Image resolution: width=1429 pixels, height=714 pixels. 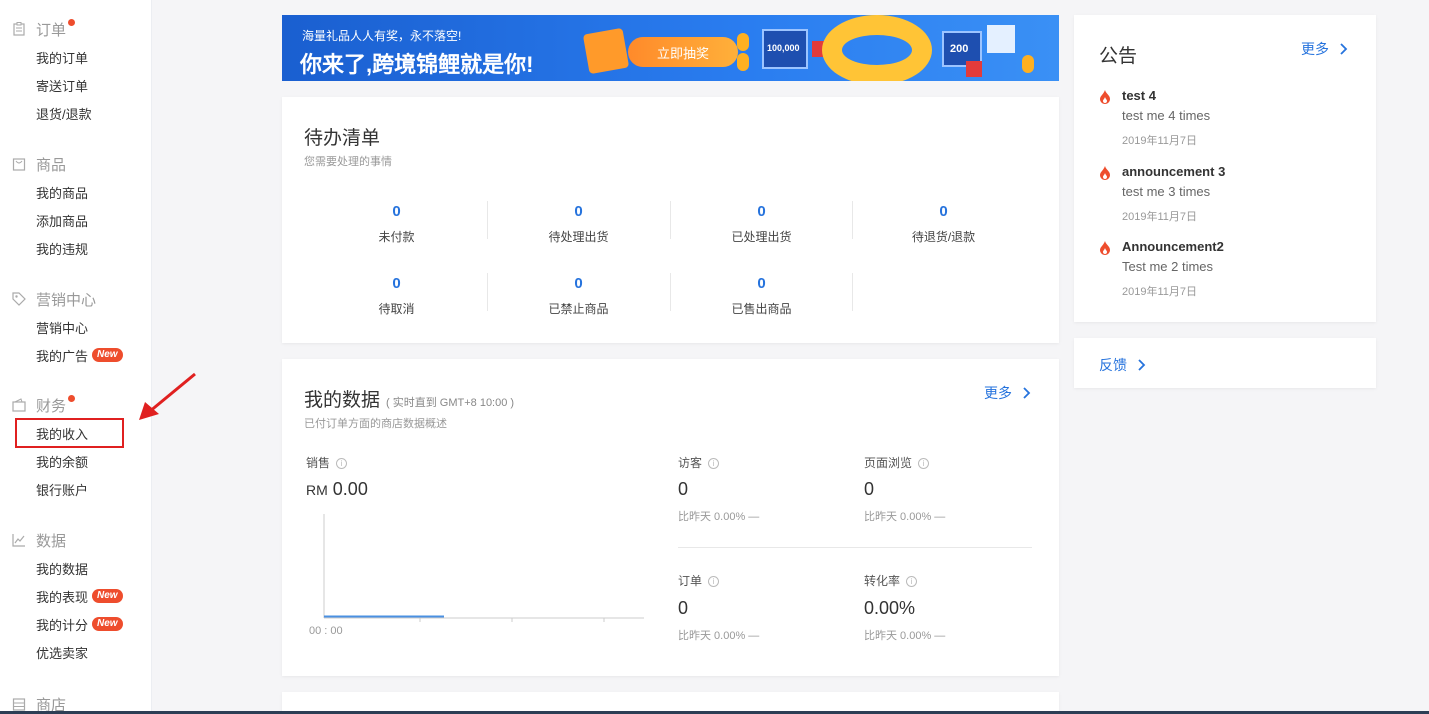 What do you see at coordinates (75, 568) in the screenshot?
I see `sidebar-item-my-data: 我的数据` at bounding box center [75, 568].